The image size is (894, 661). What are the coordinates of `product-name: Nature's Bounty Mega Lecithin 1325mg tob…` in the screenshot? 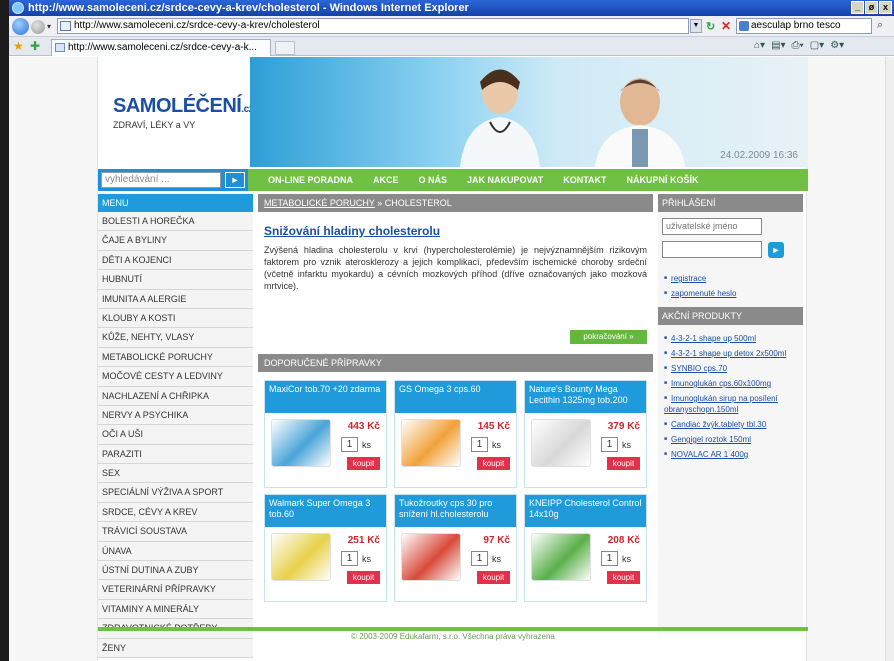 It's located at (585, 397).